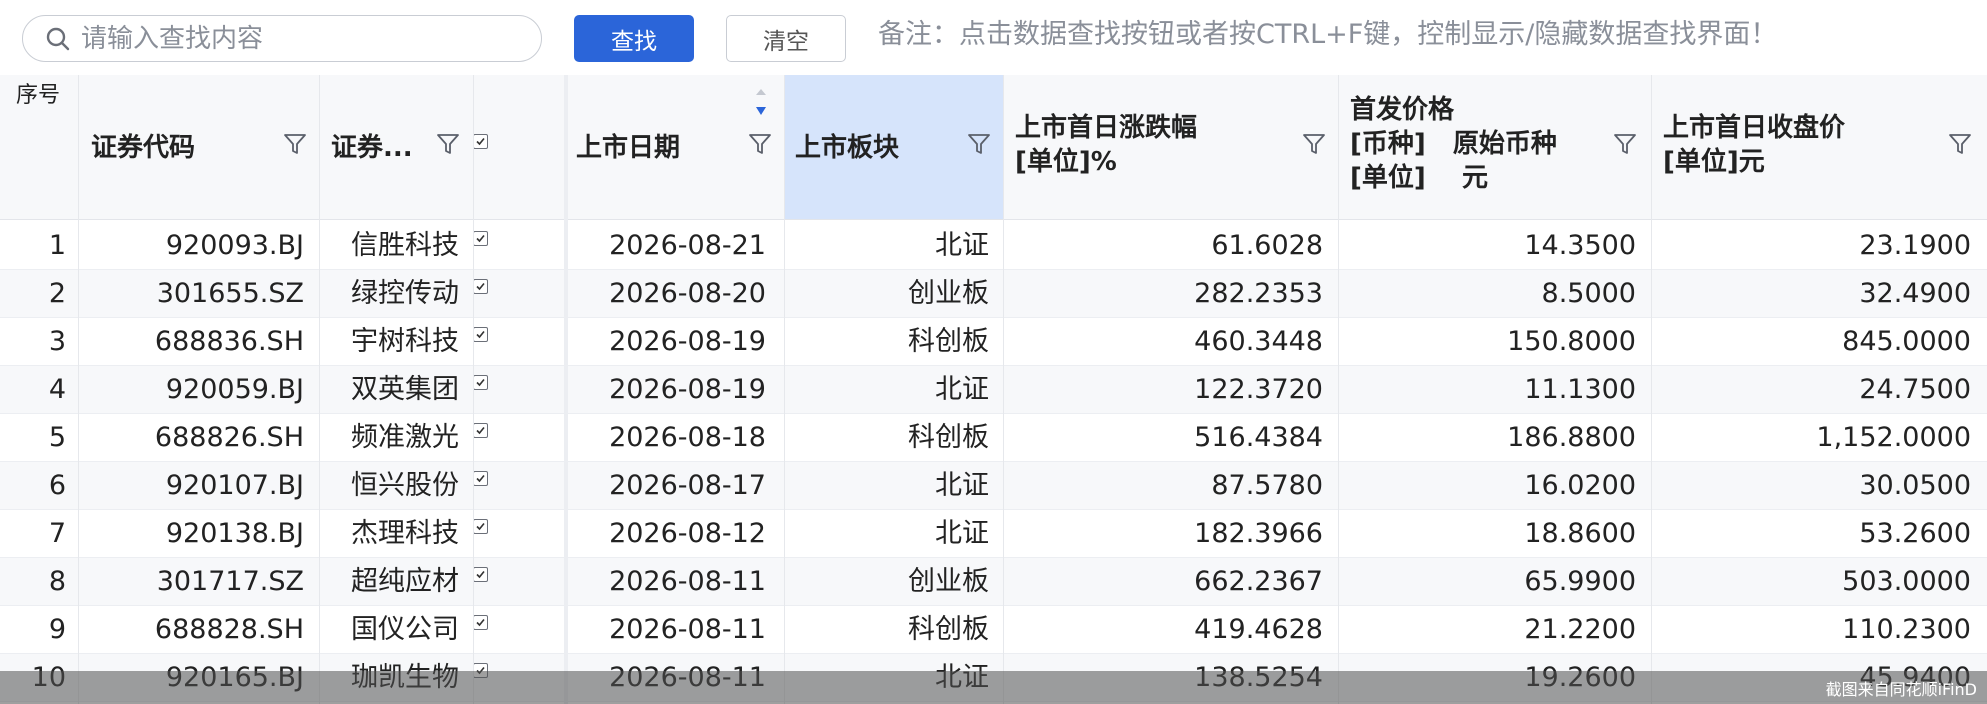  Describe the element at coordinates (405, 629) in the screenshot. I see `cell-name: 国仪公司` at that location.